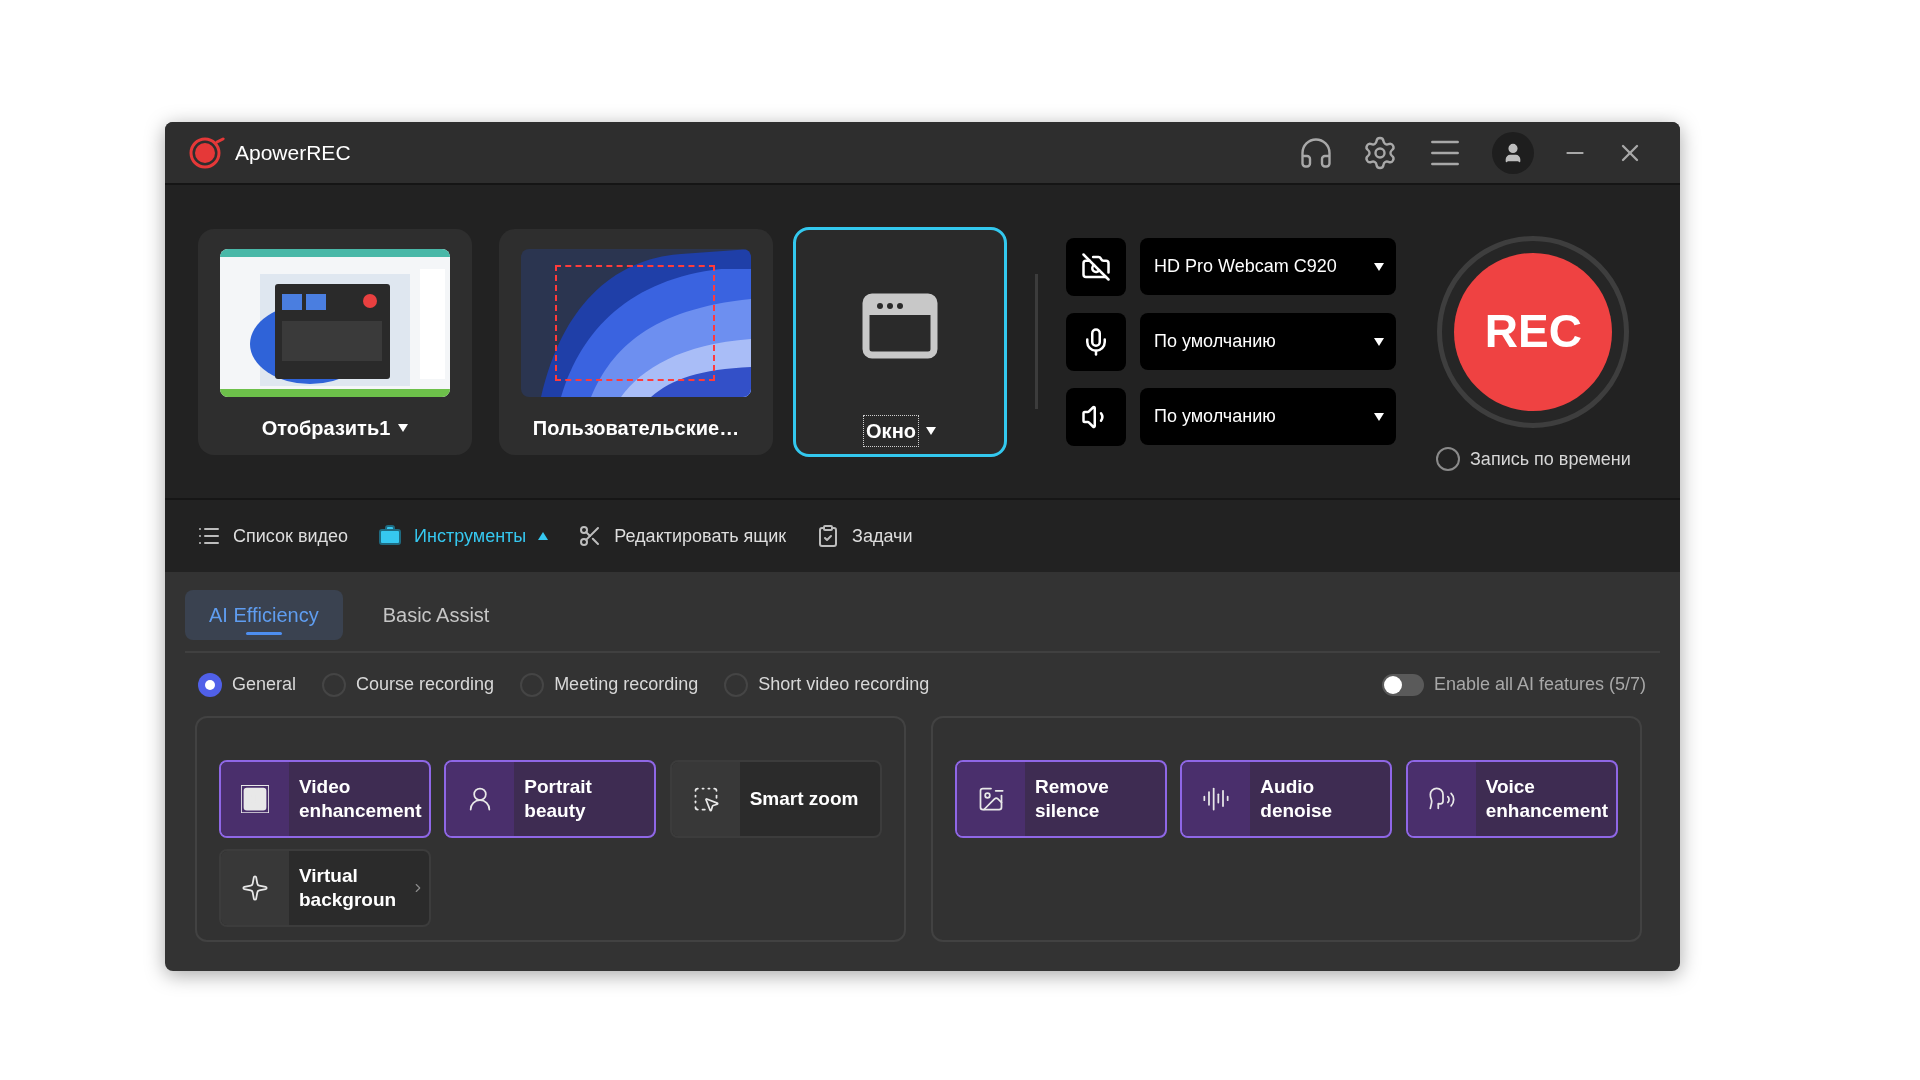 This screenshot has height=1080, width=1920. What do you see at coordinates (1296, 799) in the screenshot?
I see `feature-label: Audio denoise` at bounding box center [1296, 799].